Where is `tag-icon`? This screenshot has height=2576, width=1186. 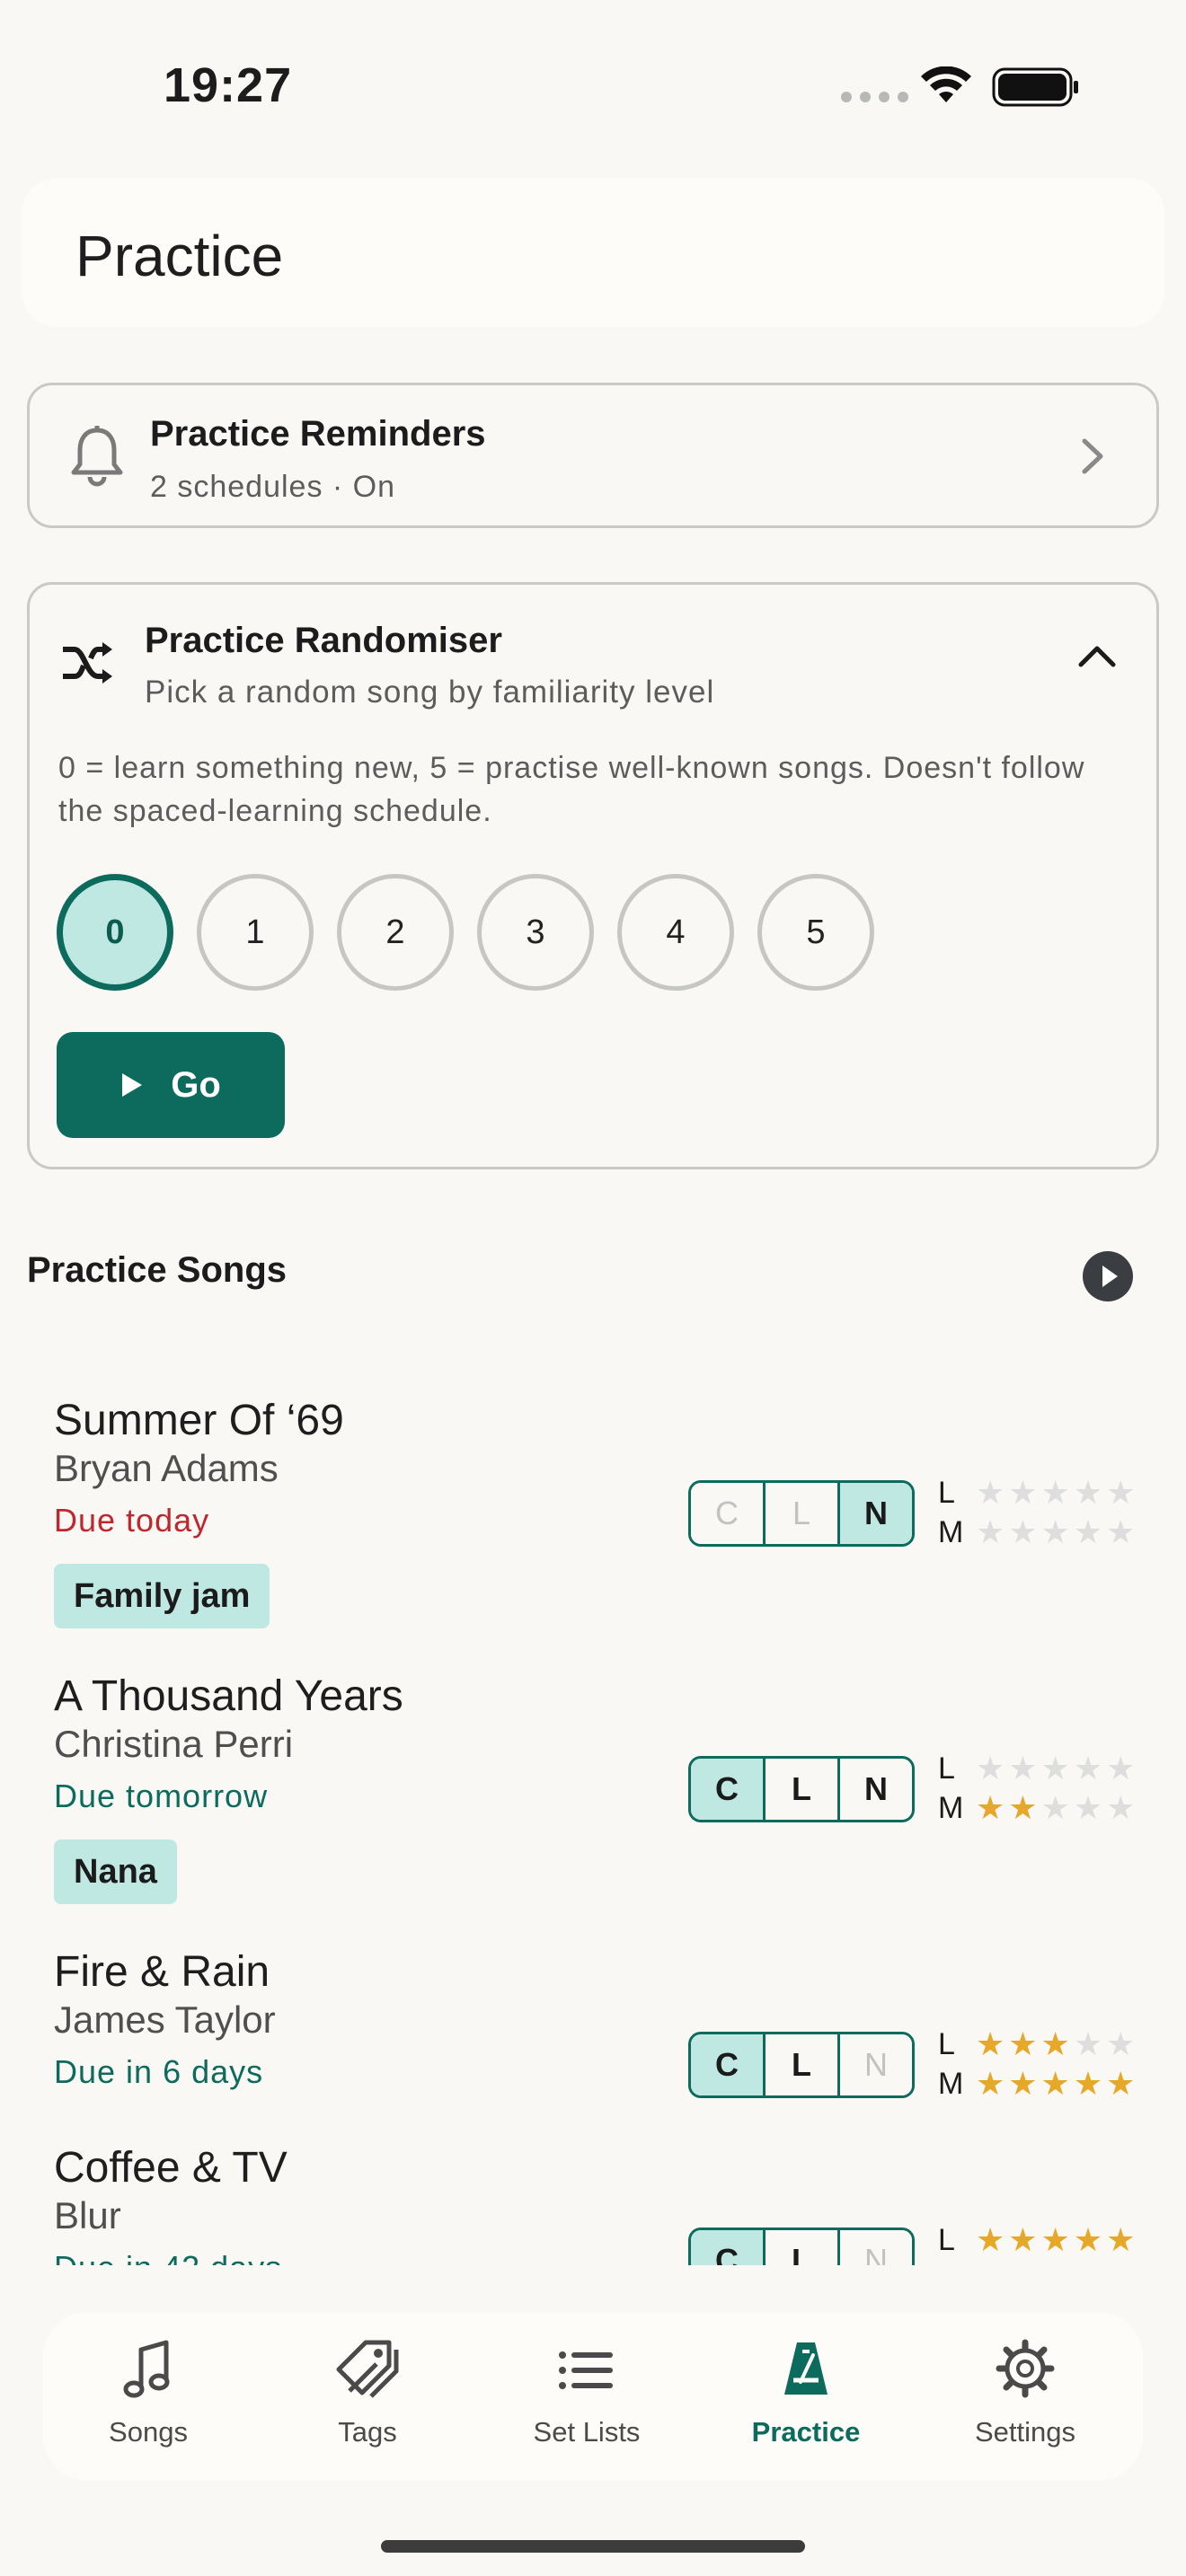
tag-icon is located at coordinates (367, 2369).